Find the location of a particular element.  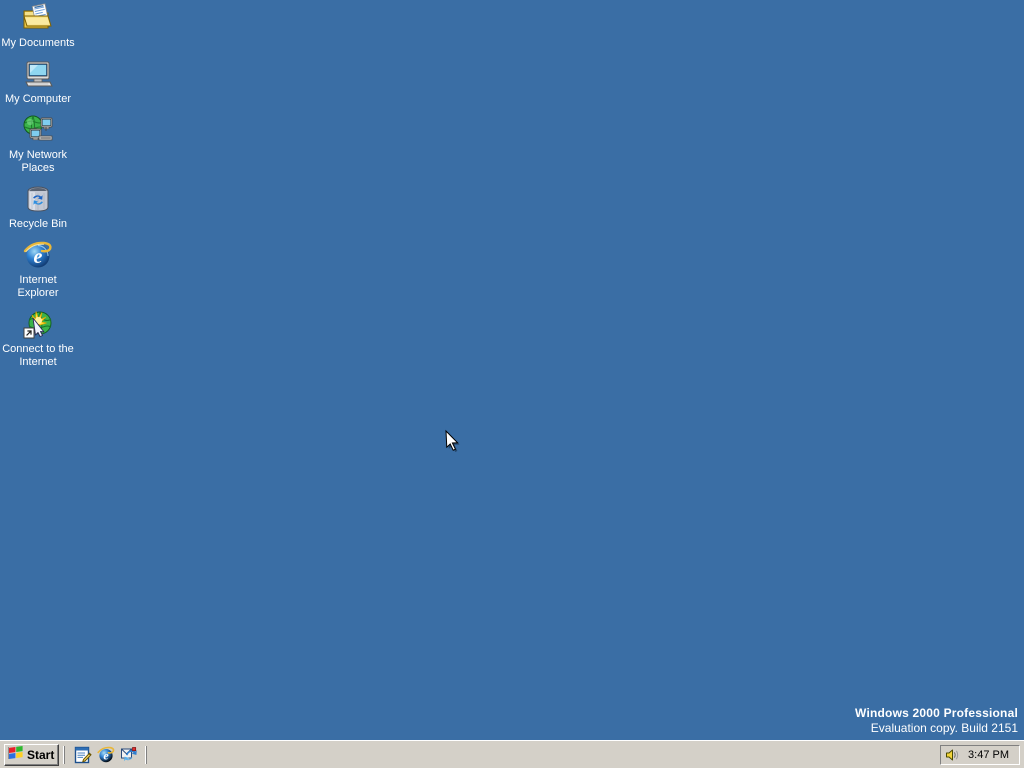

desktop-icon-internet-explorer: e Internet Explorer is located at coordinates (38, 269).